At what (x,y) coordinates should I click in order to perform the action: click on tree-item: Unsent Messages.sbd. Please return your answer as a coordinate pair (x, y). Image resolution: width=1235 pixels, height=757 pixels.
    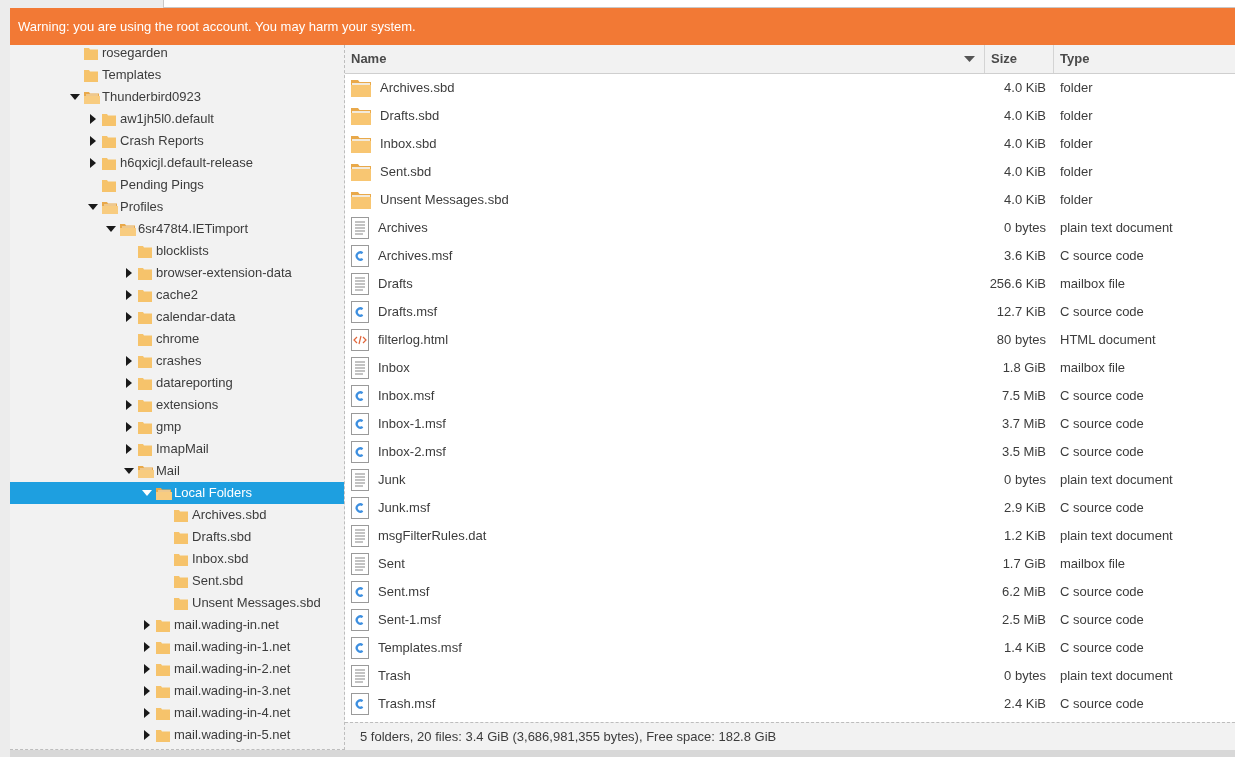
    Looking at the image, I should click on (177, 603).